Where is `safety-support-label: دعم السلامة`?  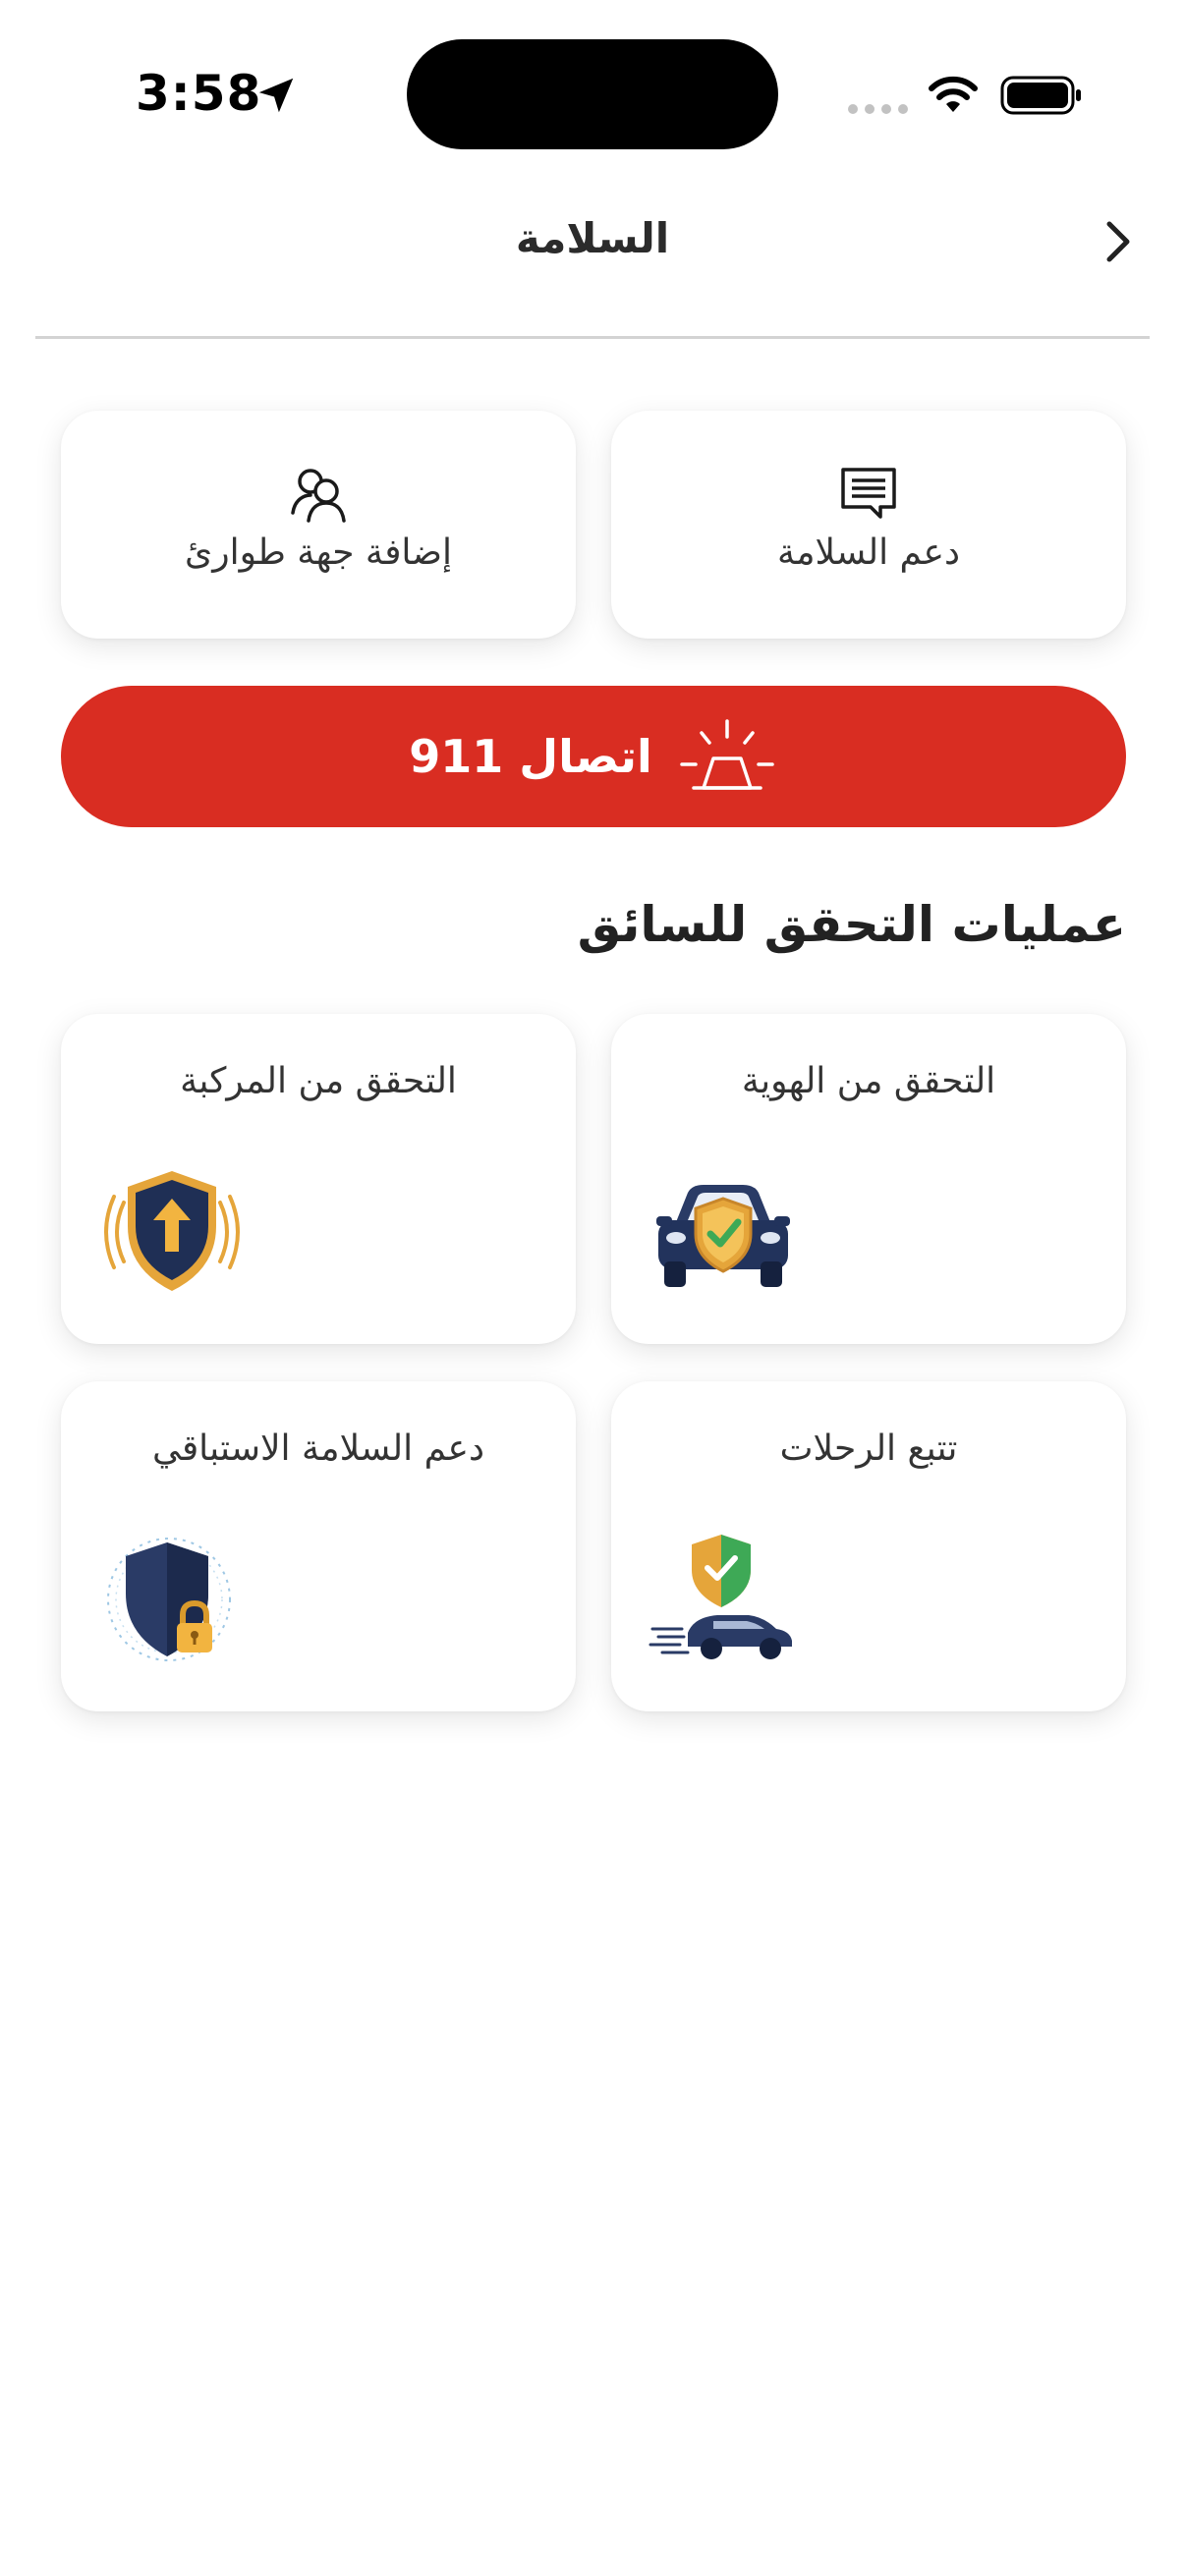 safety-support-label: دعم السلامة is located at coordinates (869, 552).